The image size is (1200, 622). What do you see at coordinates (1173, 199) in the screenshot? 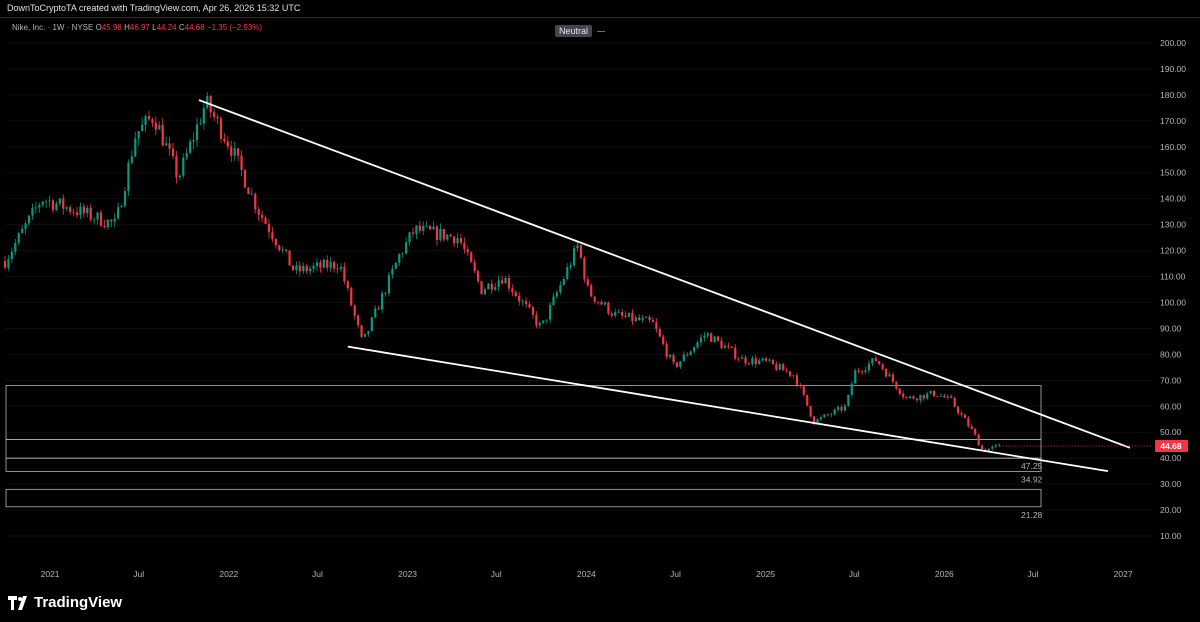
I see `y-tick-label: 140.00` at bounding box center [1173, 199].